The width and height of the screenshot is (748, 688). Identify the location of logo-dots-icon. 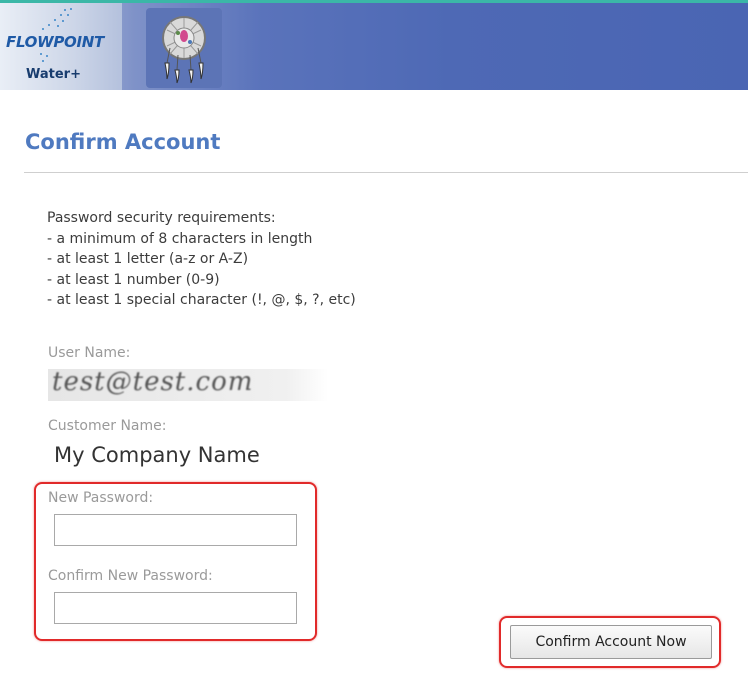
(60, 18).